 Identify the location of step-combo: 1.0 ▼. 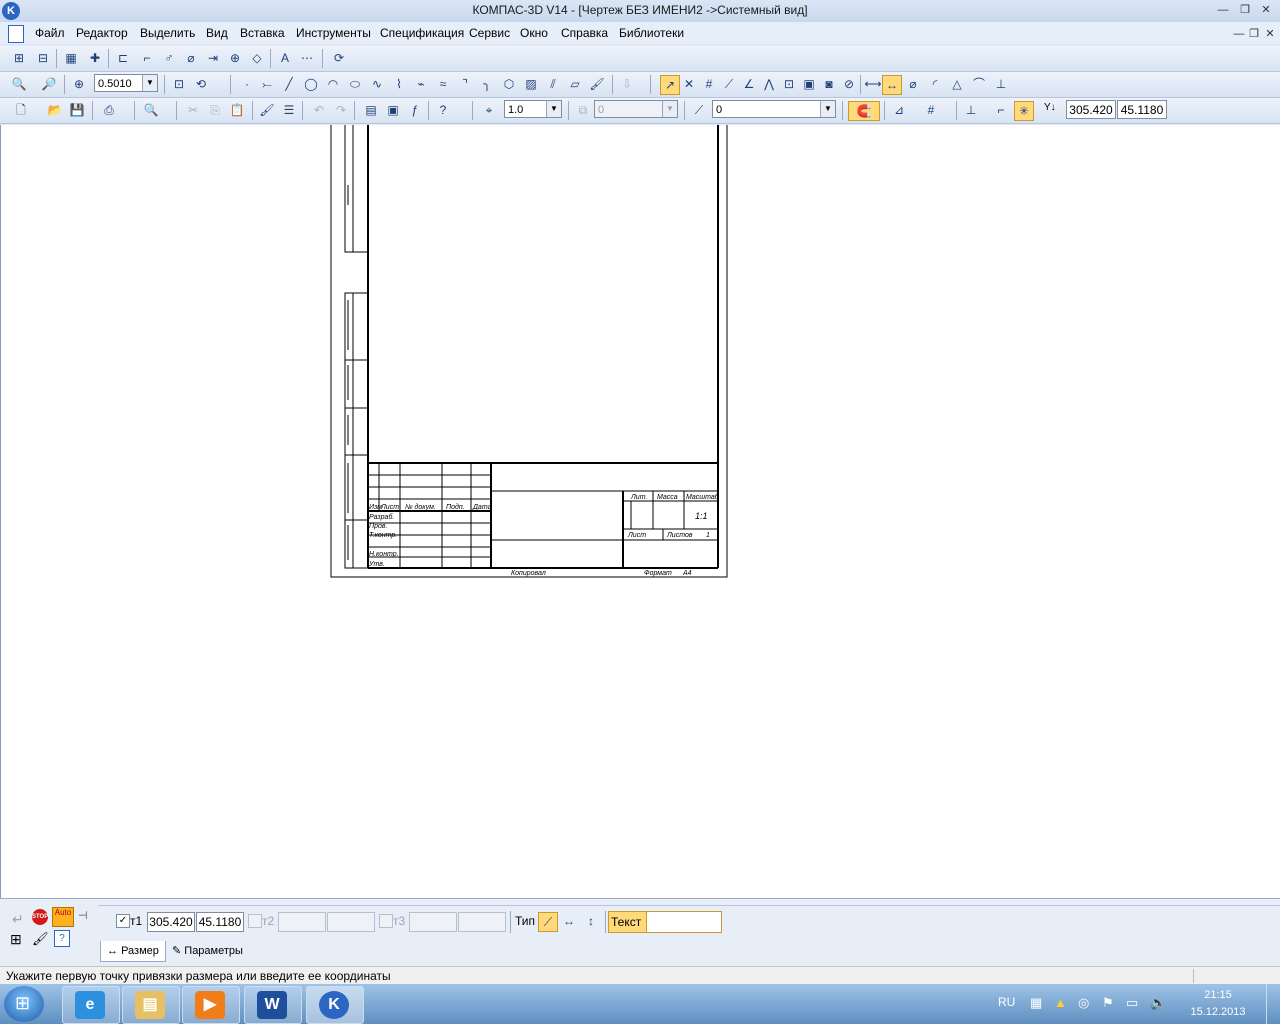
(533, 109).